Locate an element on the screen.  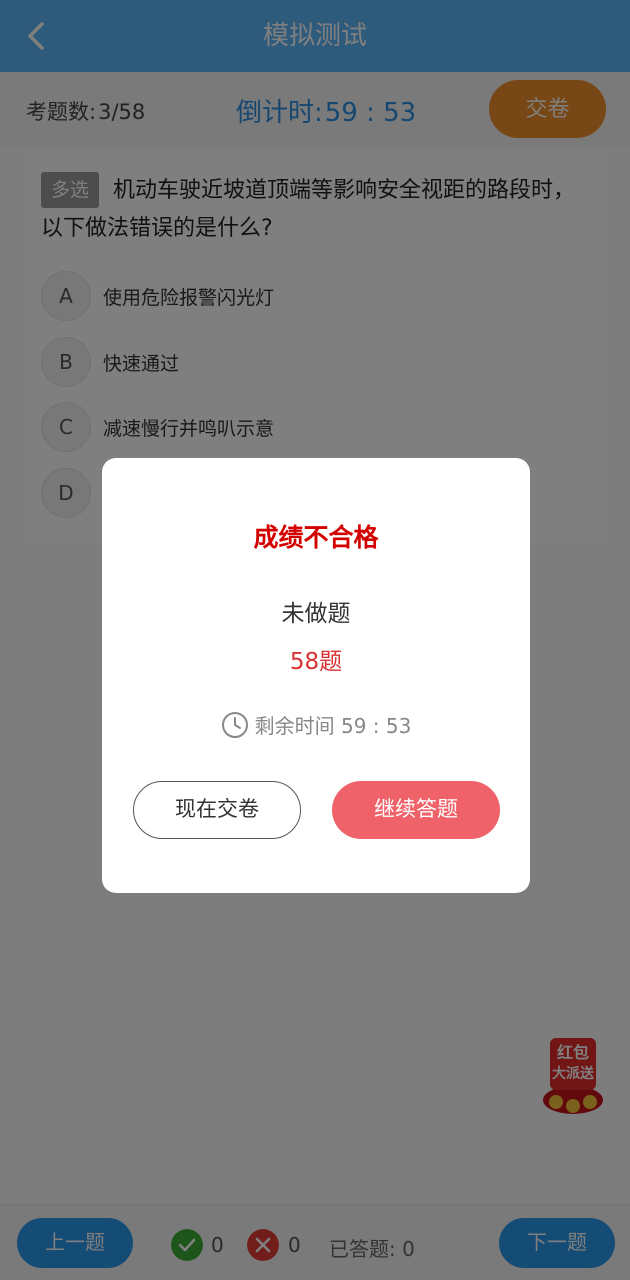
unanswered-label: 未做题 is located at coordinates (316, 614).